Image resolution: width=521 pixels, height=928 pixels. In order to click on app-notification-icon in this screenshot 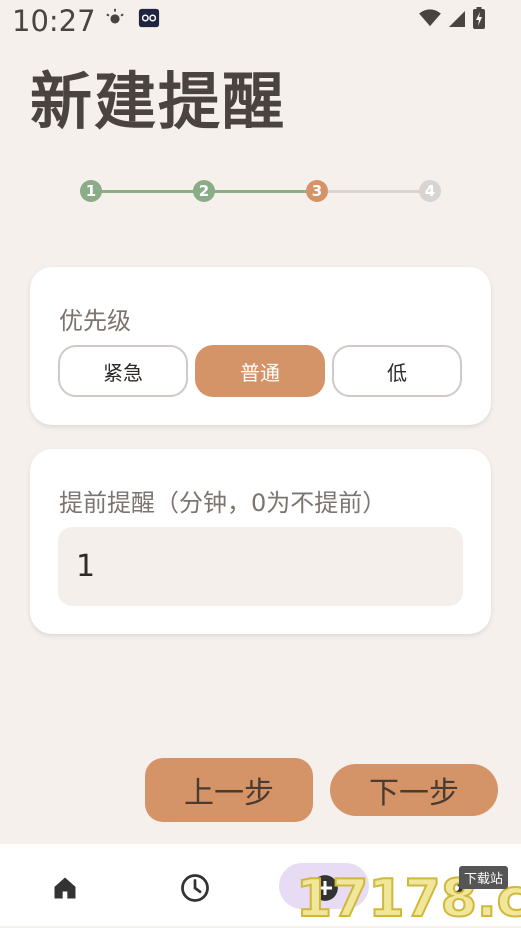, I will do `click(149, 18)`.